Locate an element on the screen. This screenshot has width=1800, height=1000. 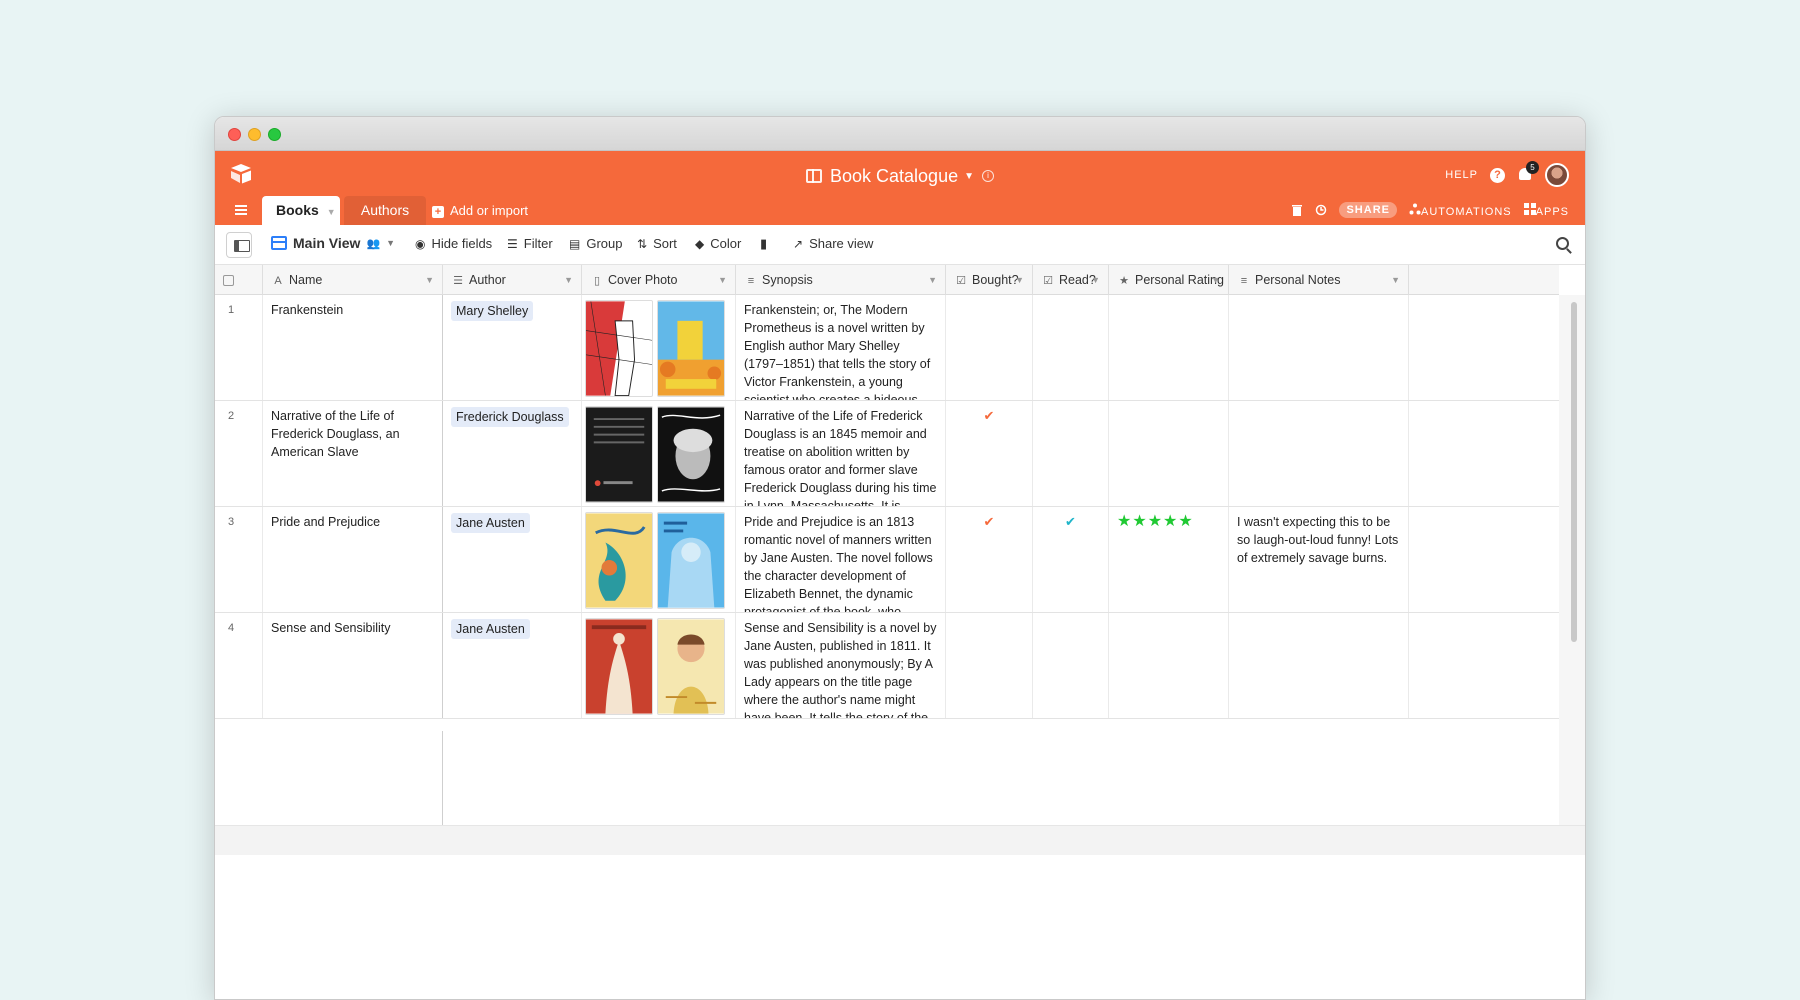
menu-icon is located at coordinates (241, 210).